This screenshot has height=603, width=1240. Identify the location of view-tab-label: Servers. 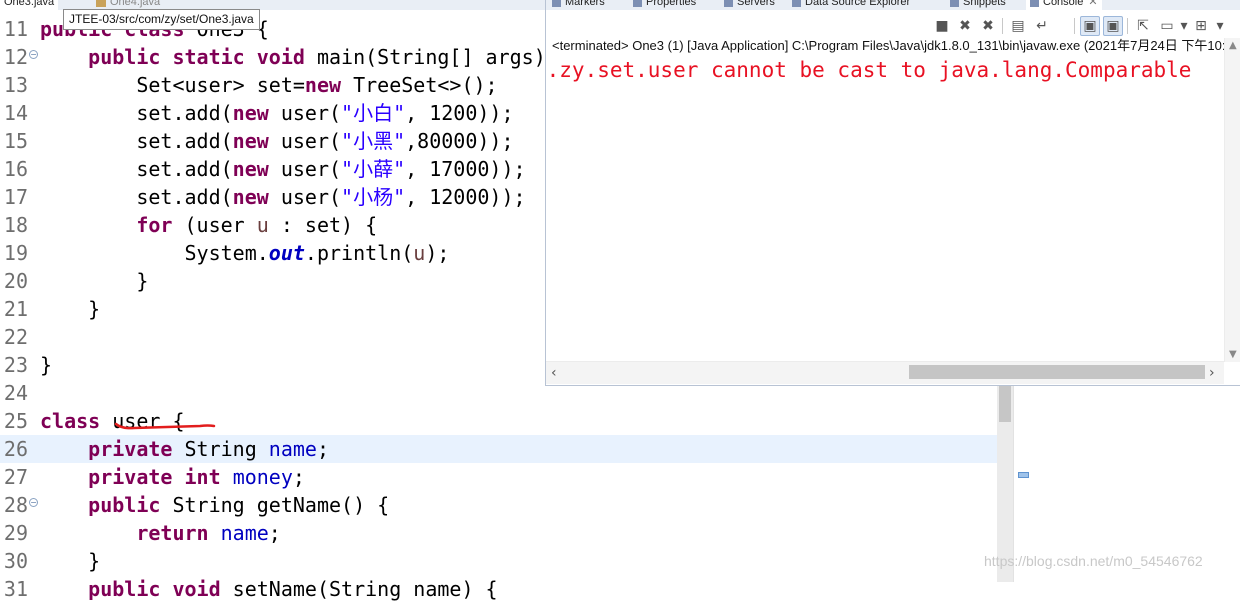
(756, 4).